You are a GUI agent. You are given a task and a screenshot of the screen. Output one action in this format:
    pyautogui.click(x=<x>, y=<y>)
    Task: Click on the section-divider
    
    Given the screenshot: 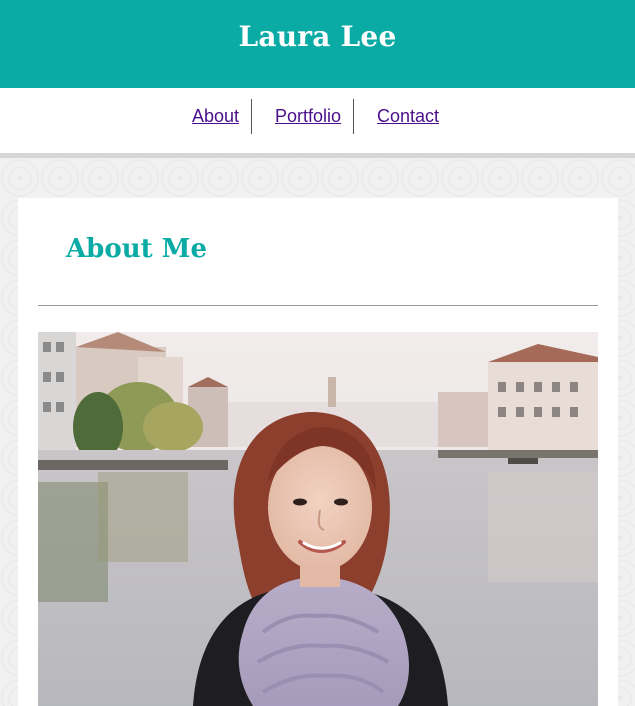 What is the action you would take?
    pyautogui.click(x=318, y=305)
    